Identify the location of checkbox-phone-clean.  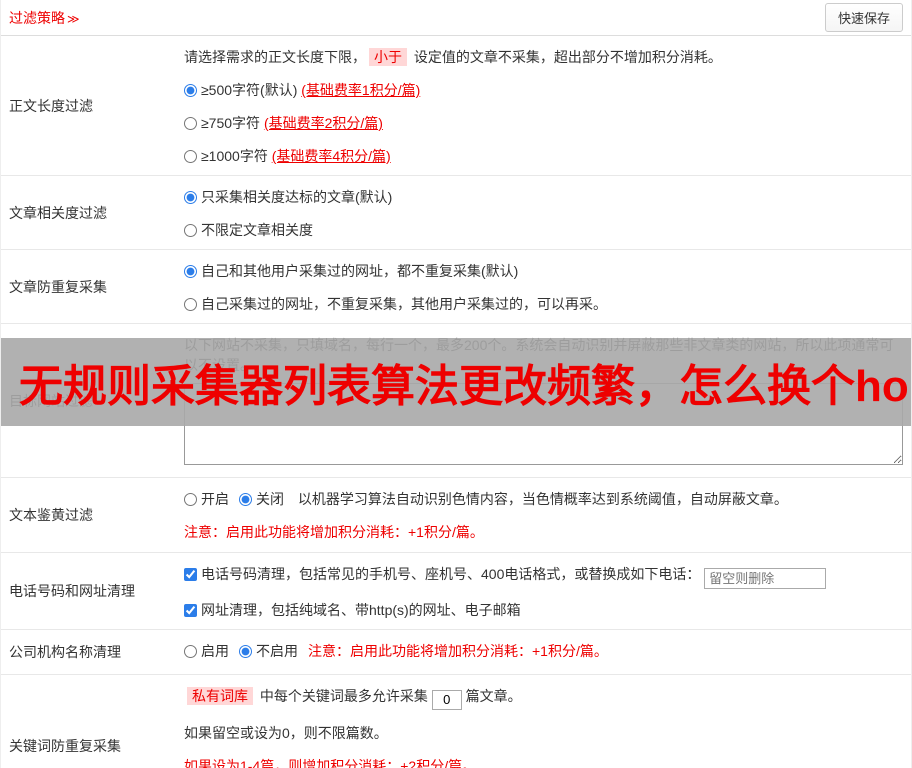
(190, 574).